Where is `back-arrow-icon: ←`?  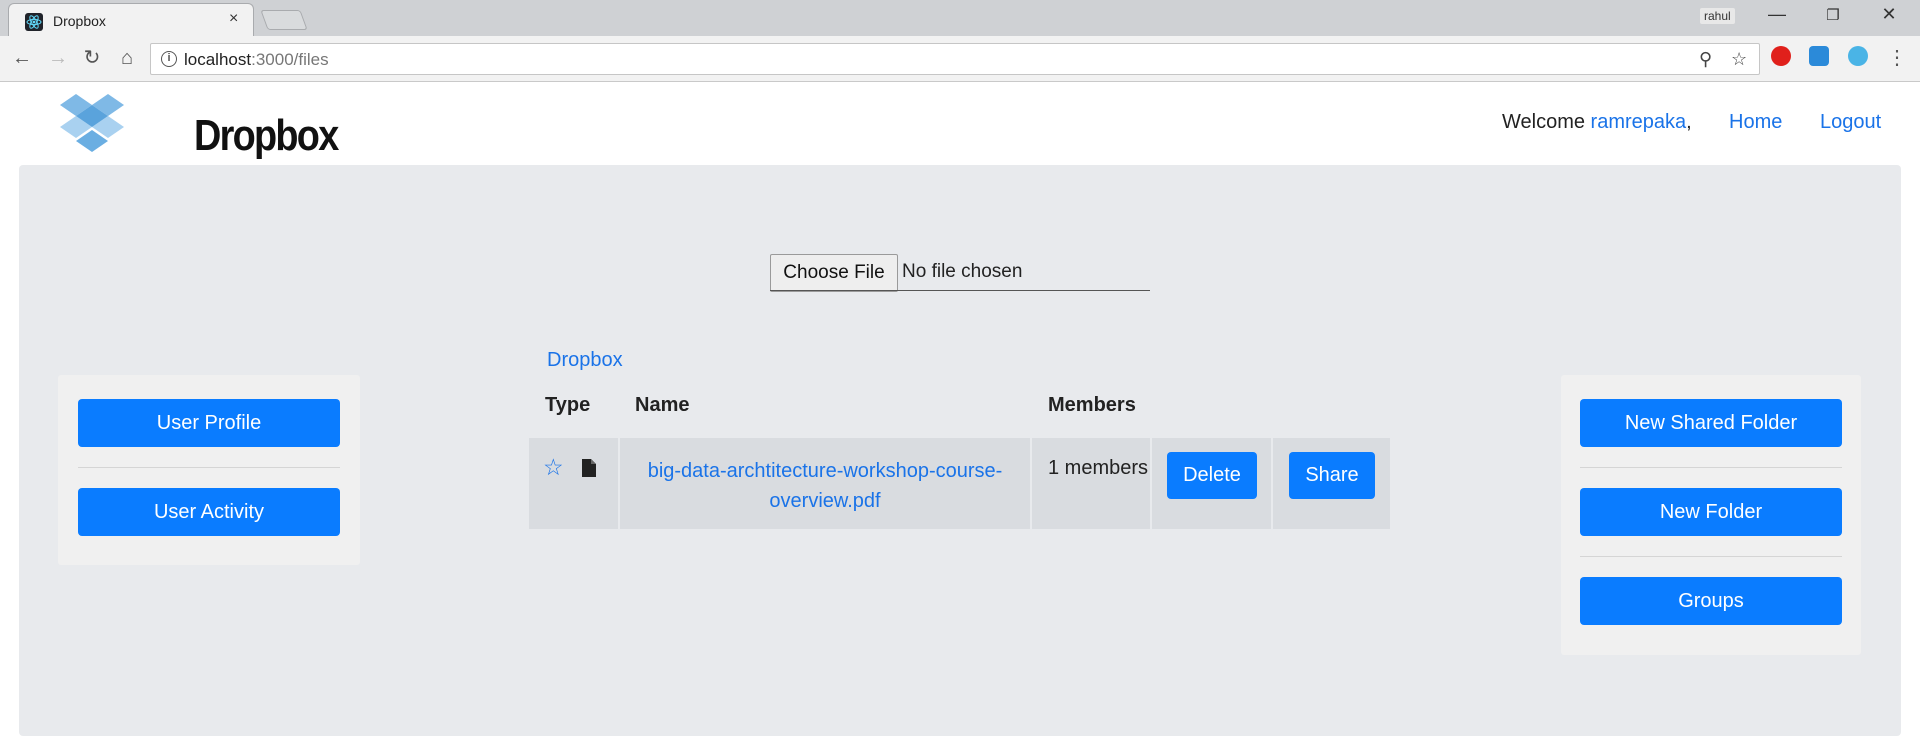 back-arrow-icon: ← is located at coordinates (22, 58).